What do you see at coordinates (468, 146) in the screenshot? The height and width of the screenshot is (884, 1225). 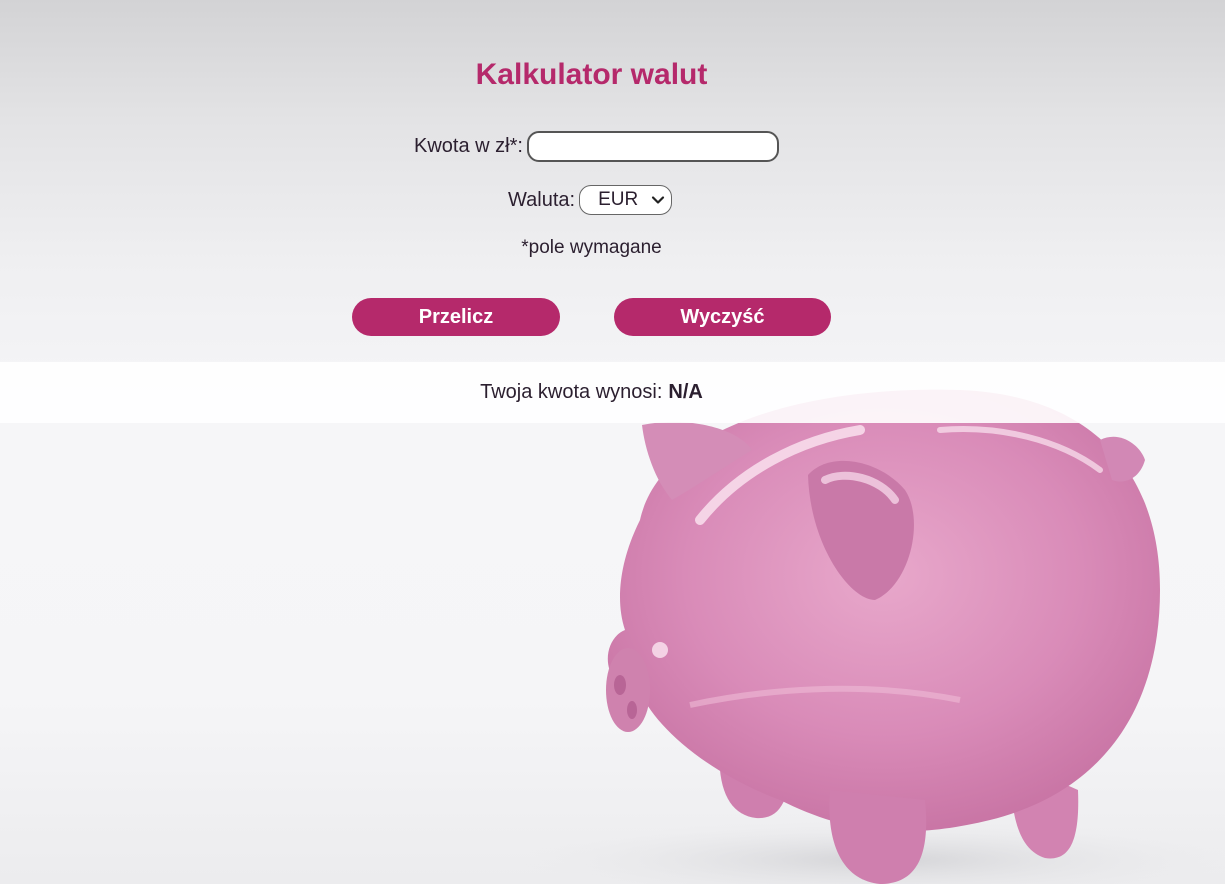 I see `amount-label: Kwota w zł*:` at bounding box center [468, 146].